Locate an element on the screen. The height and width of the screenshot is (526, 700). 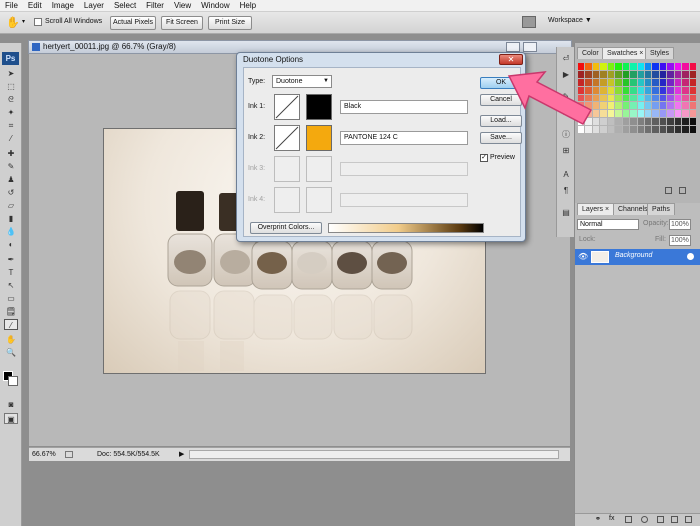
fit-screen-button: Fit Screen is located at coordinates (182, 23).